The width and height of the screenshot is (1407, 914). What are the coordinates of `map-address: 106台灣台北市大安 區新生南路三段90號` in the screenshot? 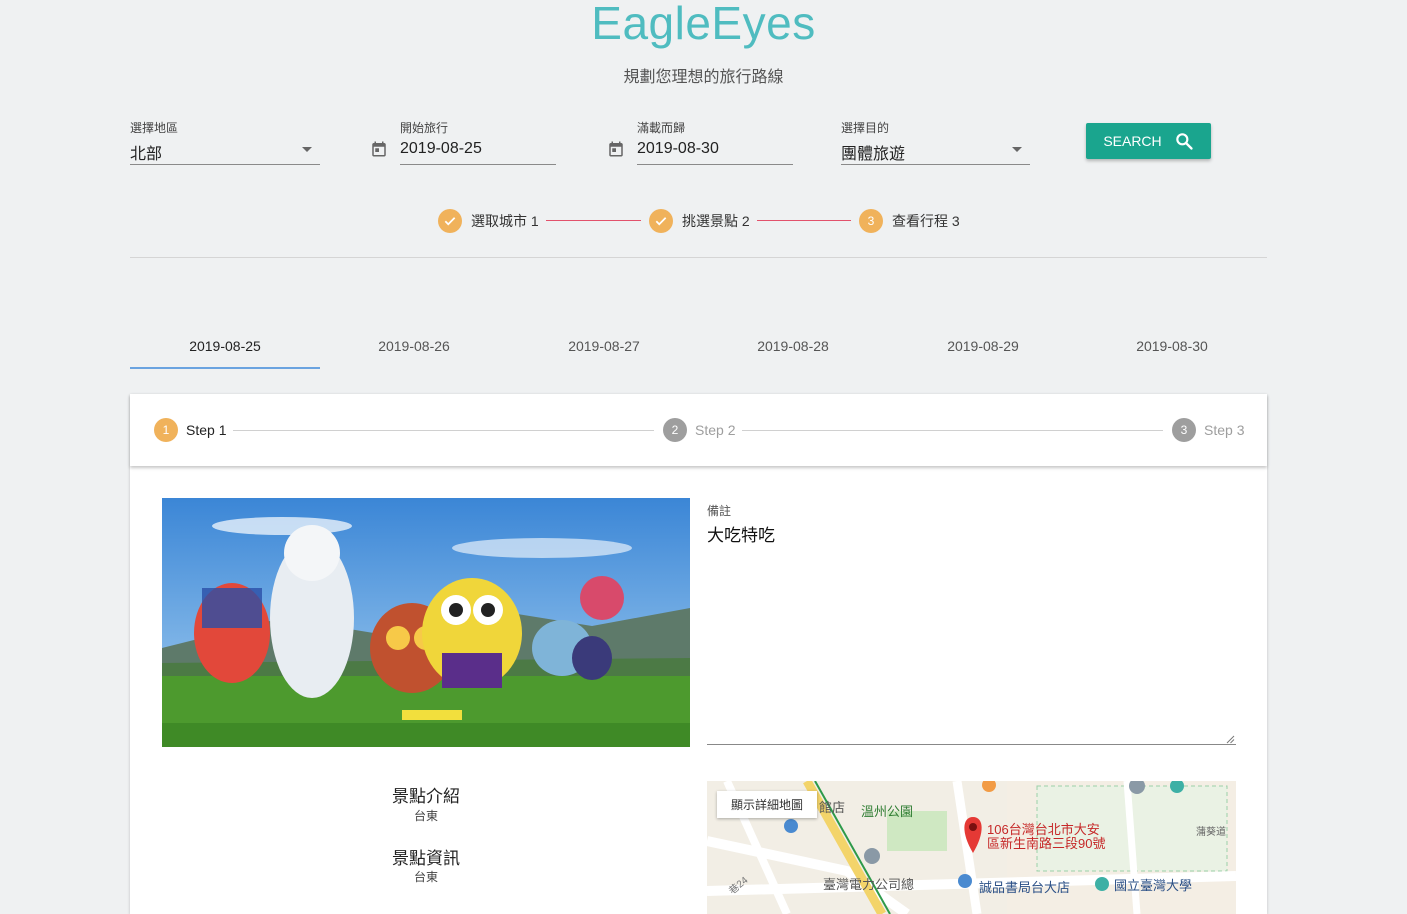 It's located at (1046, 837).